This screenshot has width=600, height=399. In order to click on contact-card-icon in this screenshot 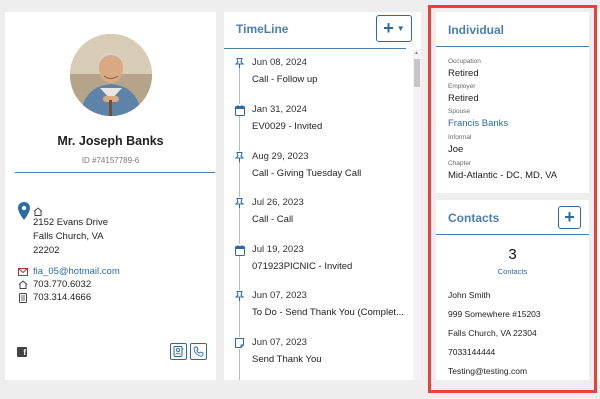, I will do `click(178, 351)`.